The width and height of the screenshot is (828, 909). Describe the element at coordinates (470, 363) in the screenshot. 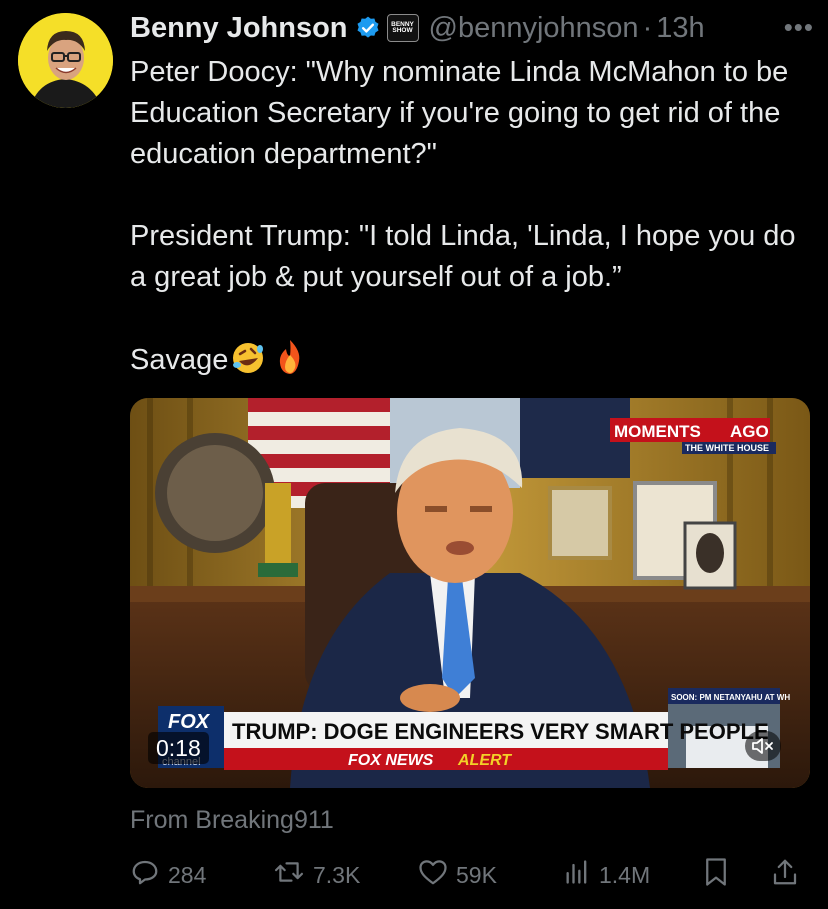

I see `tweet-text-line-3: Savage` at that location.